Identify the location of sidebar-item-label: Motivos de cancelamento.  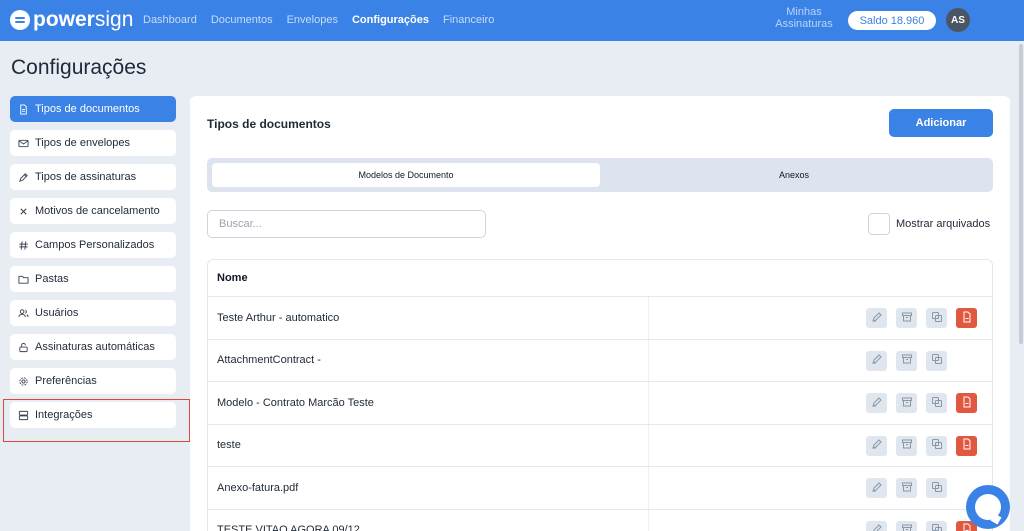
(97, 211).